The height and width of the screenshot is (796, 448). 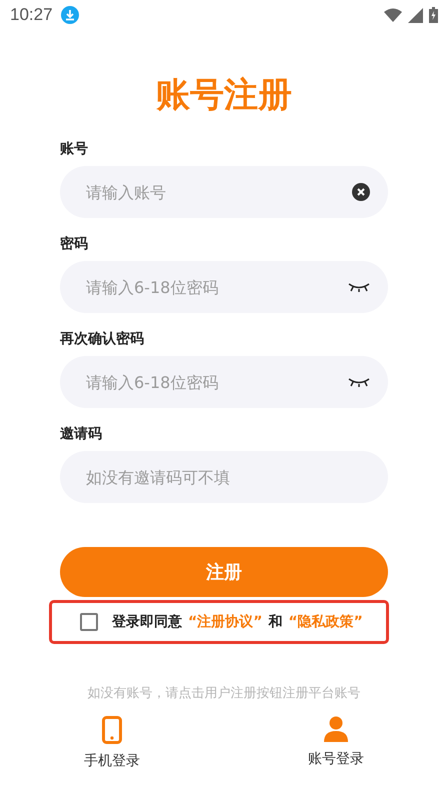 What do you see at coordinates (102, 339) in the screenshot?
I see `field-label: 再次确认密码` at bounding box center [102, 339].